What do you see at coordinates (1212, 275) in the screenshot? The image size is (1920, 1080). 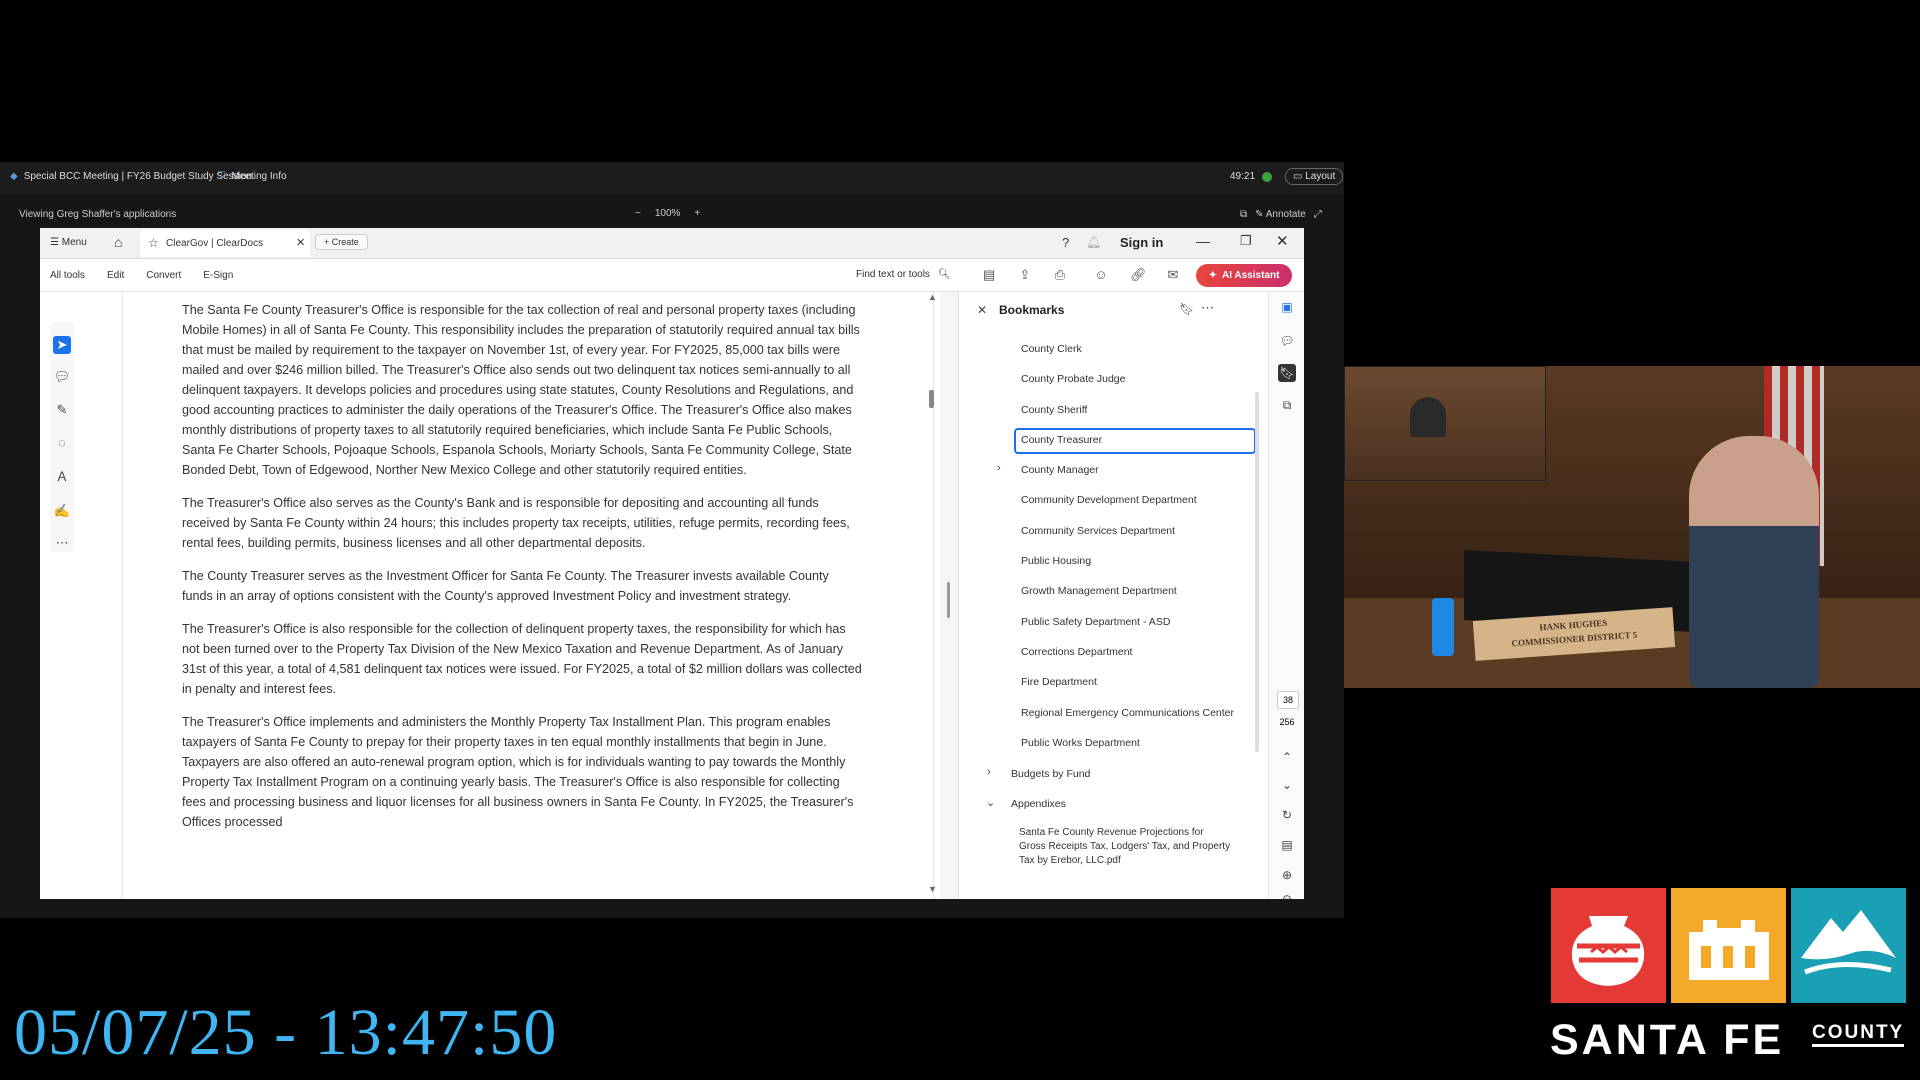 I see `ai-icon: ✦` at bounding box center [1212, 275].